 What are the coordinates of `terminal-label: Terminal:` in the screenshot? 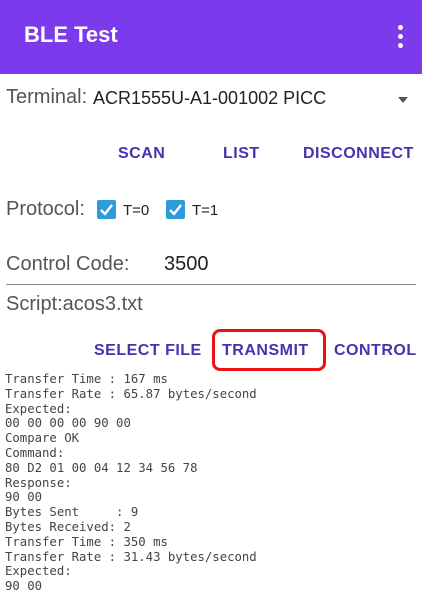 It's located at (47, 97).